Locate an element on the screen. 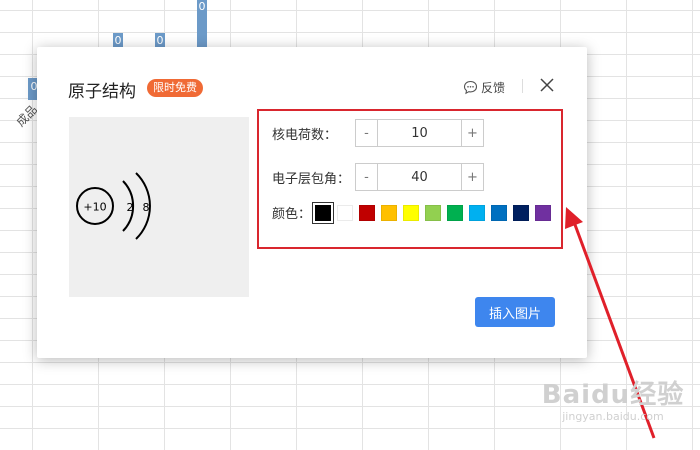 Image resolution: width=700 pixels, height=450 pixels. color-swatch-list is located at coordinates (434, 212).